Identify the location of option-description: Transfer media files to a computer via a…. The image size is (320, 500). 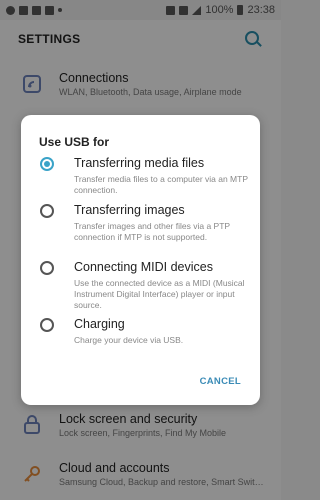
(161, 184).